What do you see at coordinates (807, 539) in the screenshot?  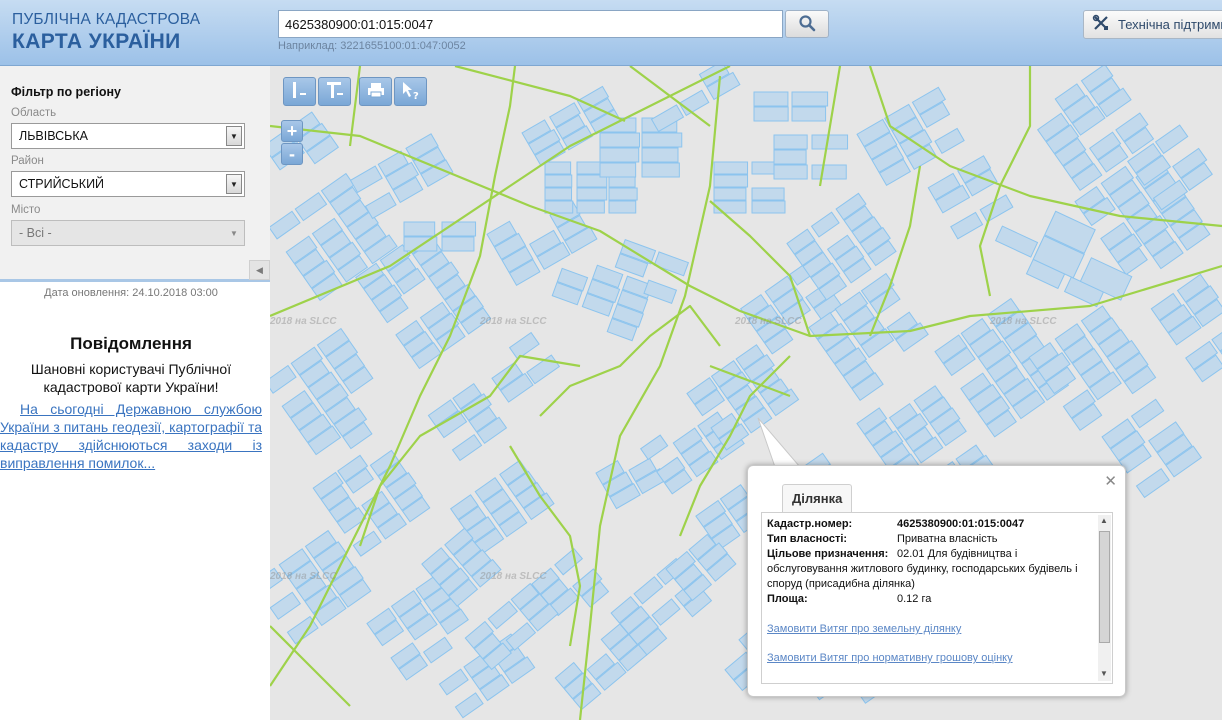 I see `ownership-label: Тип власності:` at bounding box center [807, 539].